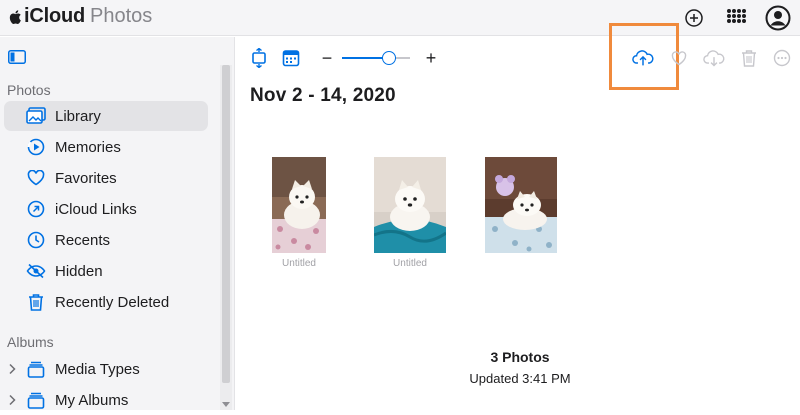 This screenshot has width=800, height=415. What do you see at coordinates (15, 16) in the screenshot?
I see `apple-logo-icon` at bounding box center [15, 16].